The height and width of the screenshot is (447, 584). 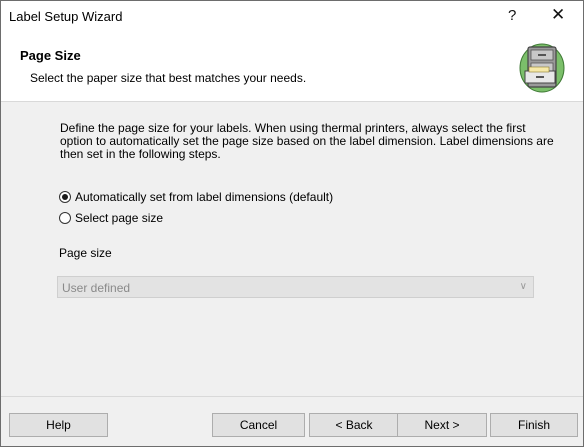 What do you see at coordinates (354, 425) in the screenshot?
I see `back-button: < Back` at bounding box center [354, 425].